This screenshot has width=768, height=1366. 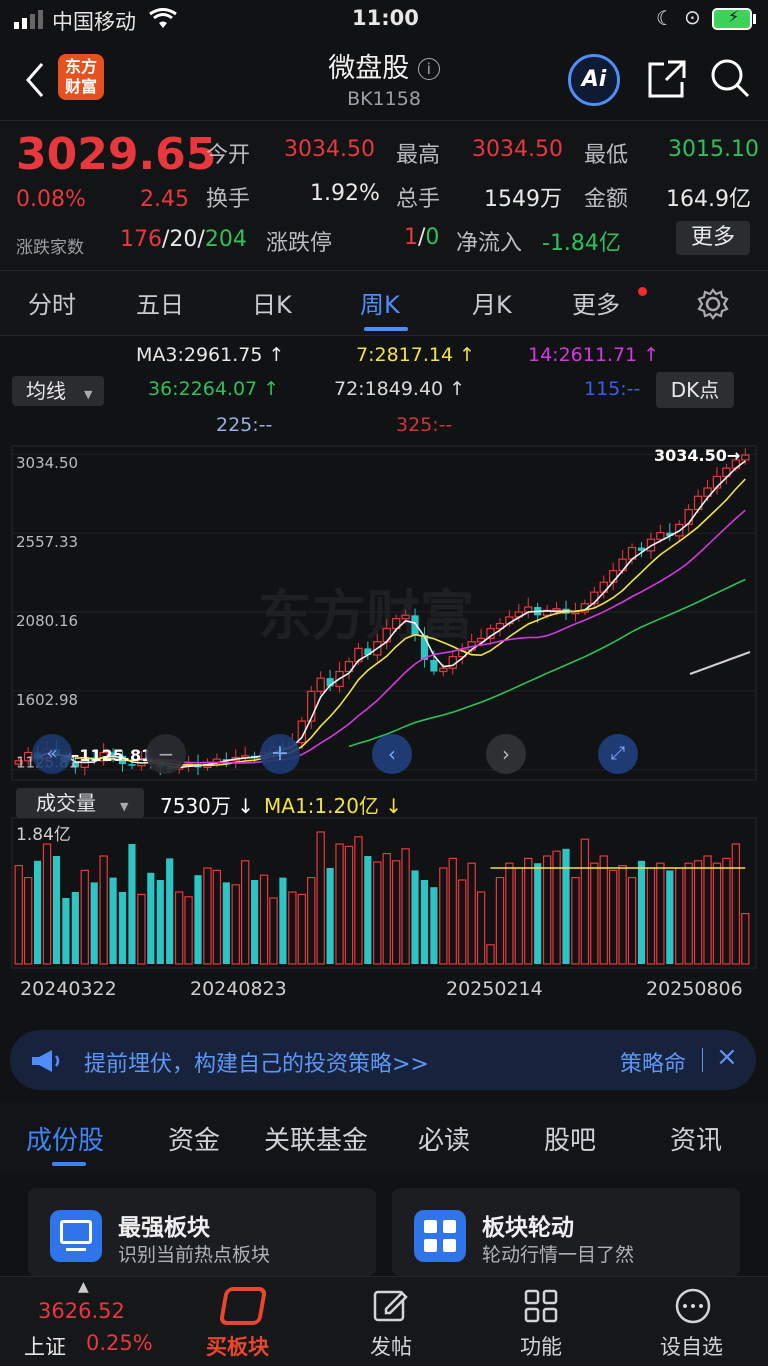 What do you see at coordinates (713, 304) in the screenshot?
I see `settings-gear-icon` at bounding box center [713, 304].